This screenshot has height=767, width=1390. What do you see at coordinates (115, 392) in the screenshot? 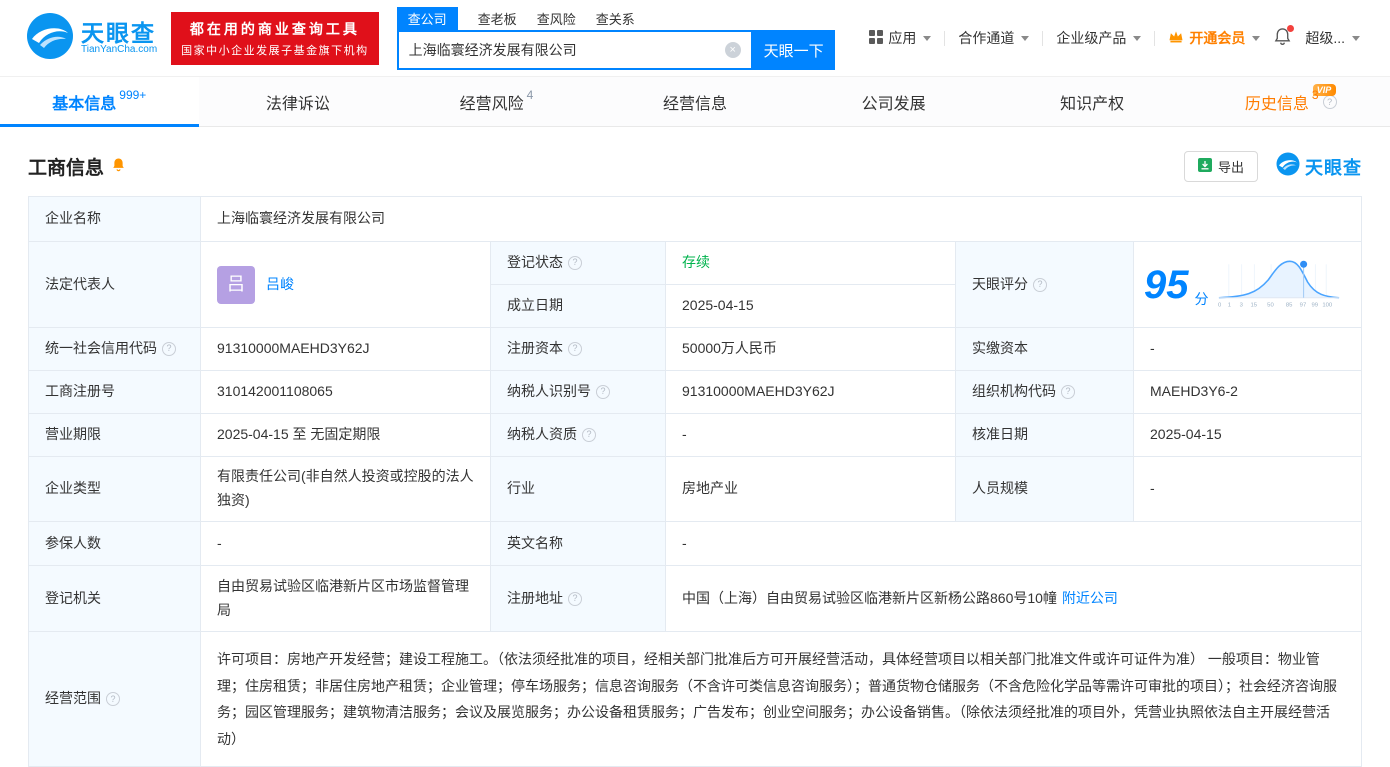
I see `label-reg-no: 工商注册号` at bounding box center [115, 392].